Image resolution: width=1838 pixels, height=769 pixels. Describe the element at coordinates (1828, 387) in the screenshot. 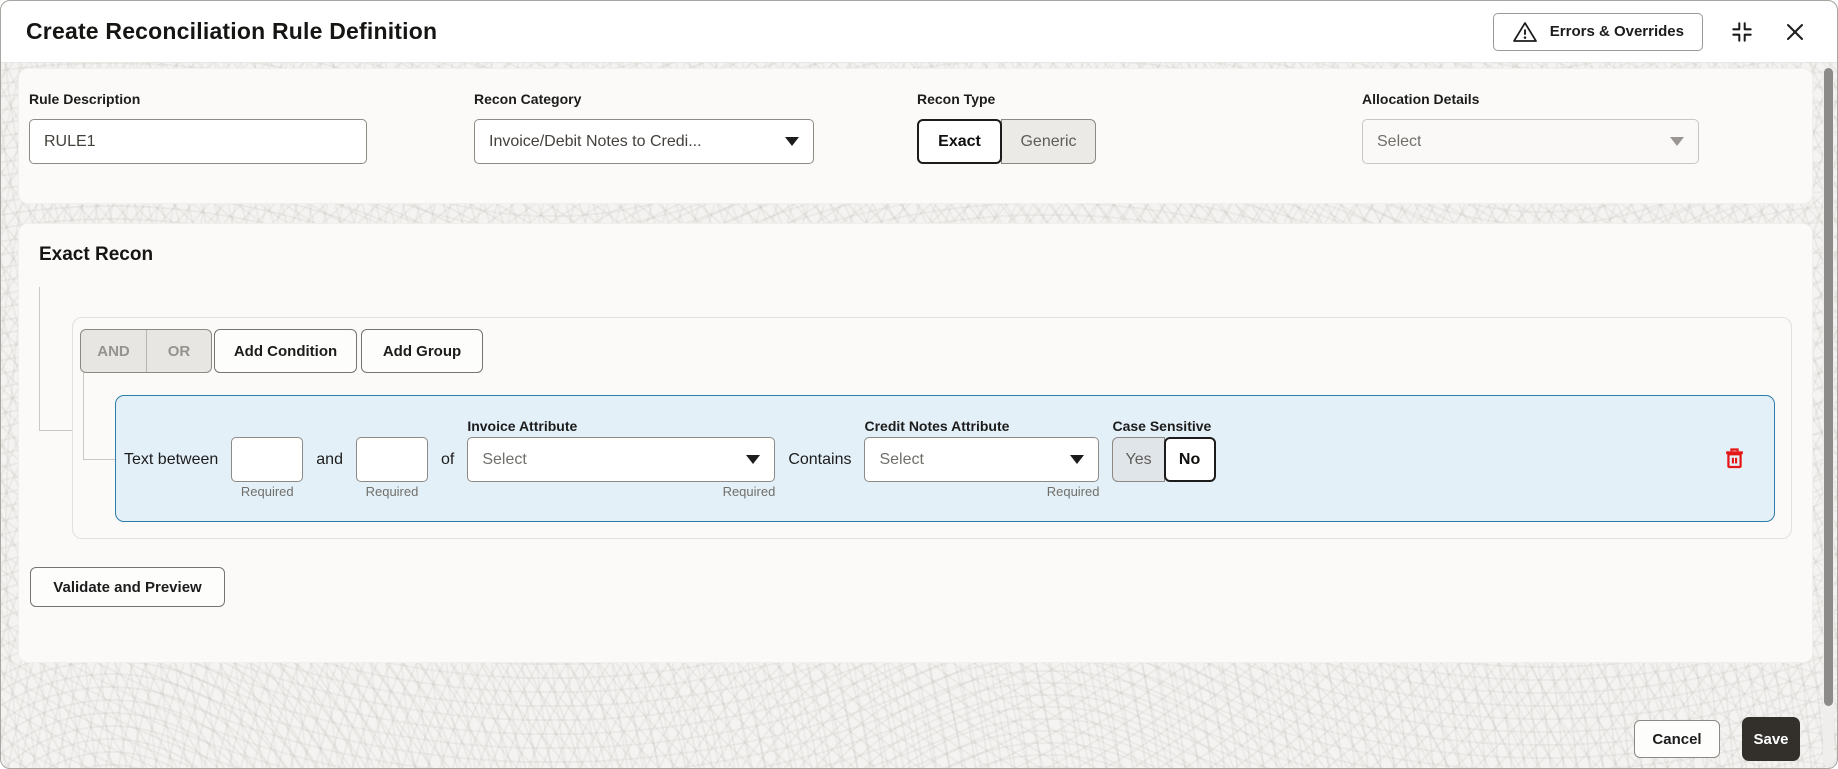

I see `scrollbar-thumb` at that location.